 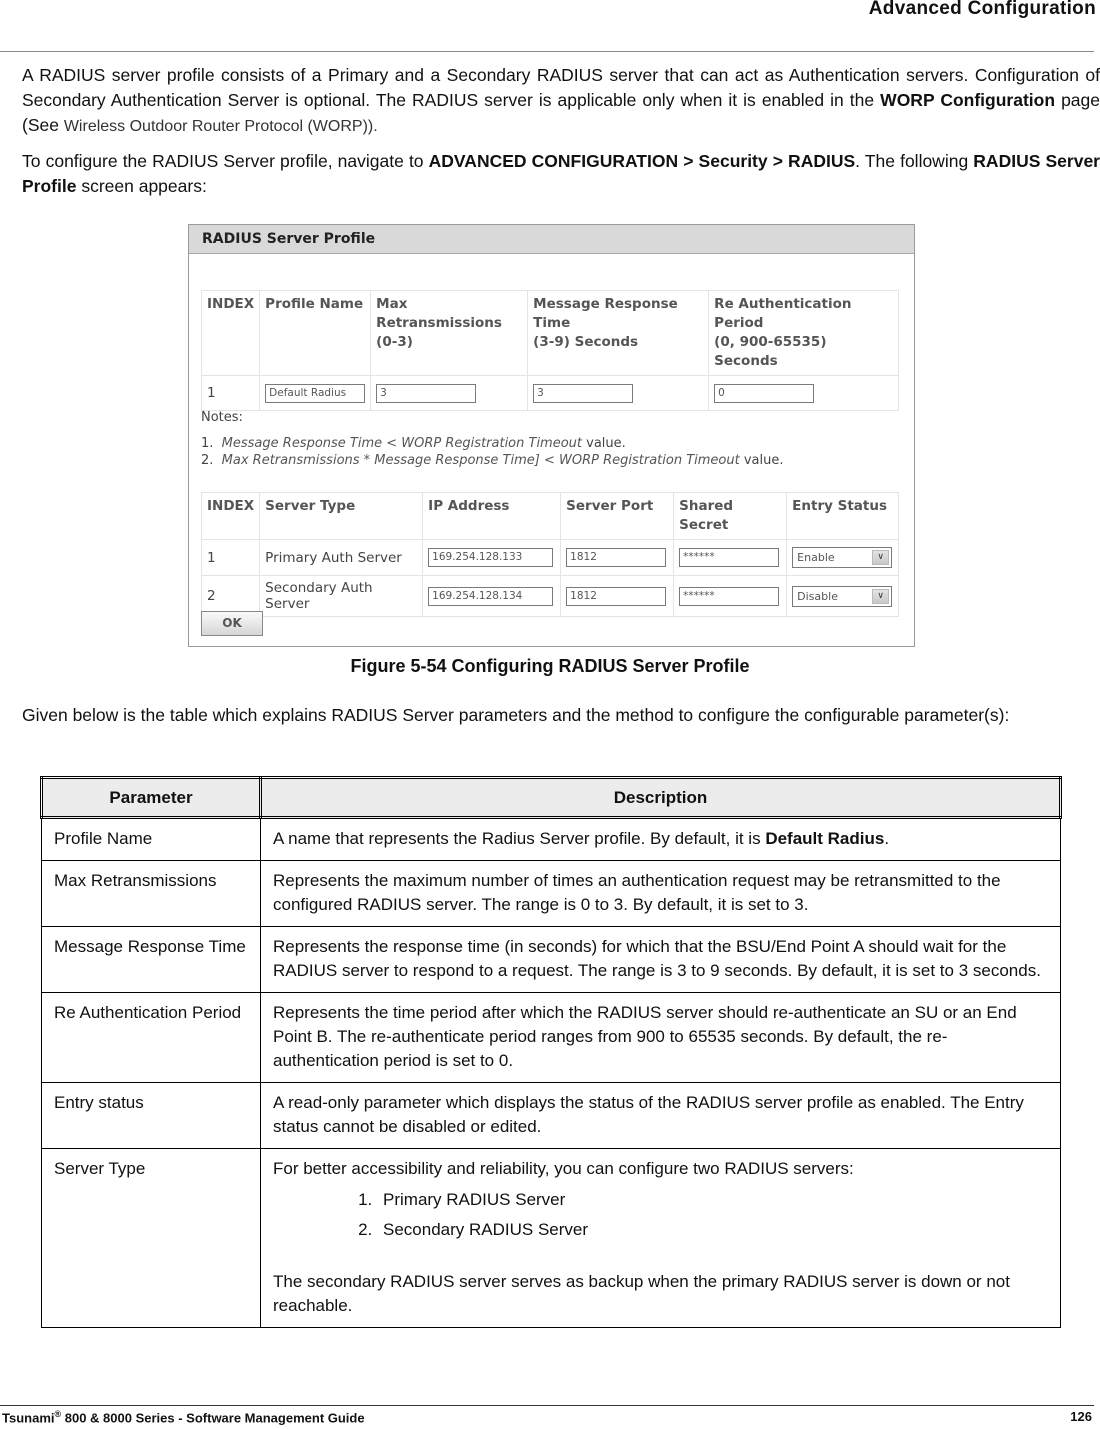 I want to click on header-line: Retransmissions, so click(x=439, y=323).